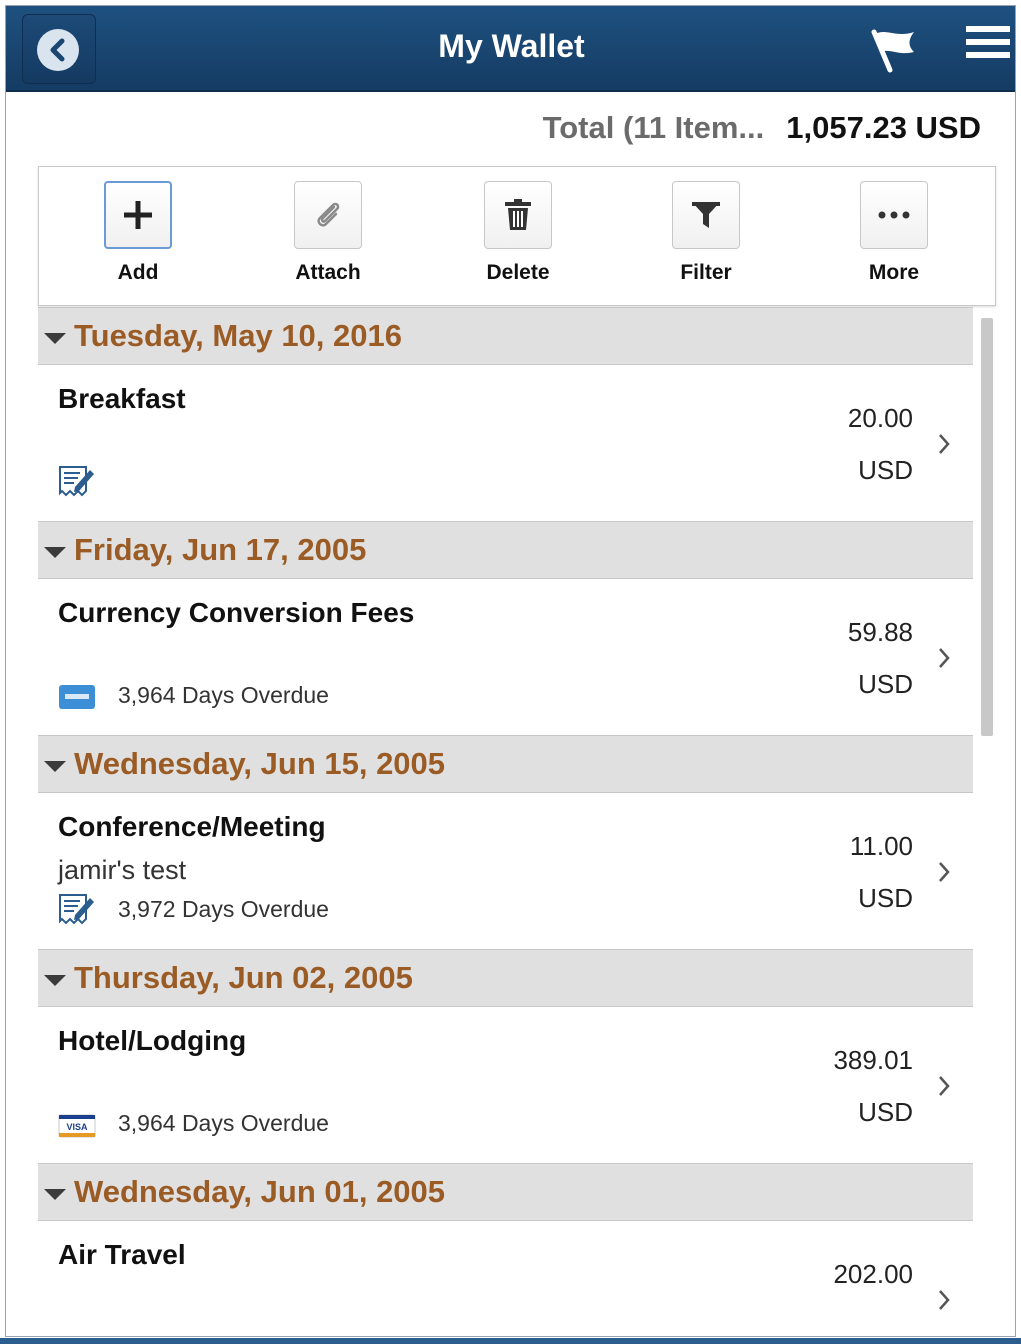 The image size is (1021, 1344). I want to click on group-date: Wednesday, Jun 01, 2005, so click(260, 1191).